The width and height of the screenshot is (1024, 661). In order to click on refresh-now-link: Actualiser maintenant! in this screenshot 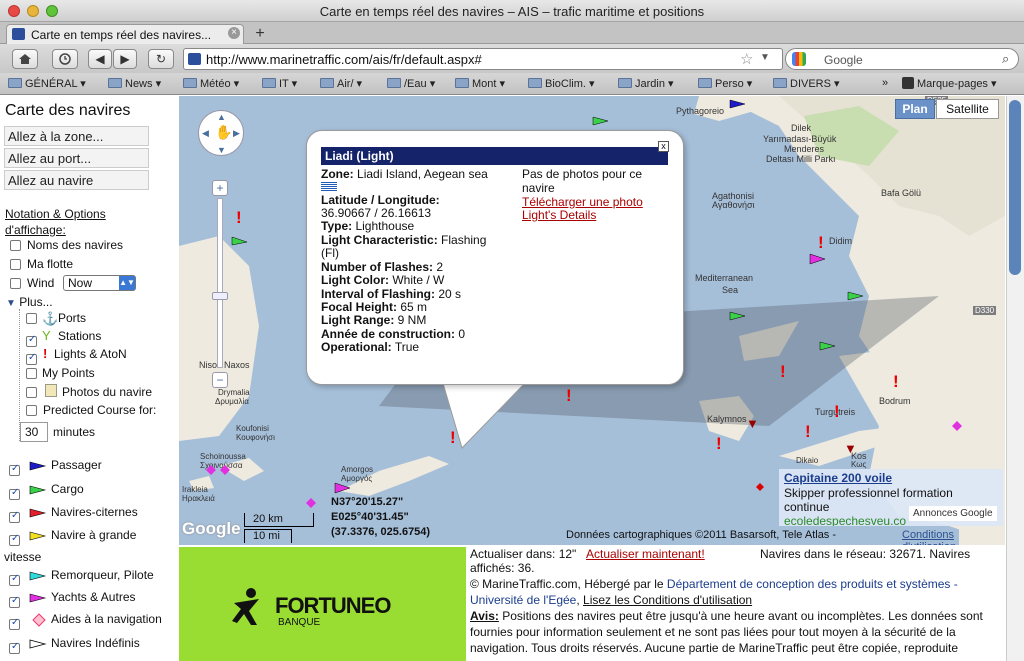, I will do `click(645, 554)`.